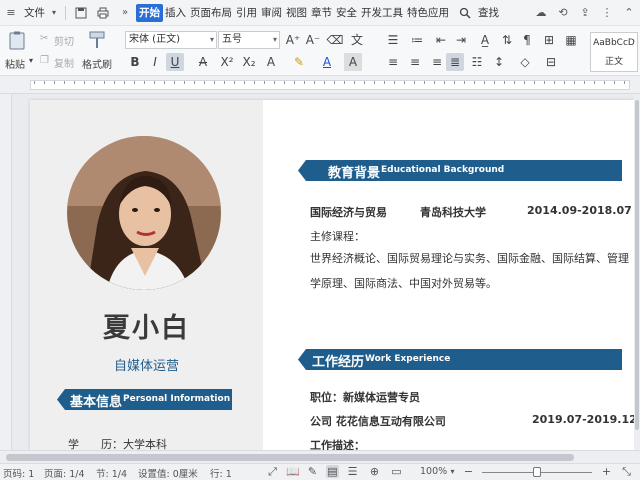 The image size is (640, 480). I want to click on tab-home: 开始, so click(149, 12).